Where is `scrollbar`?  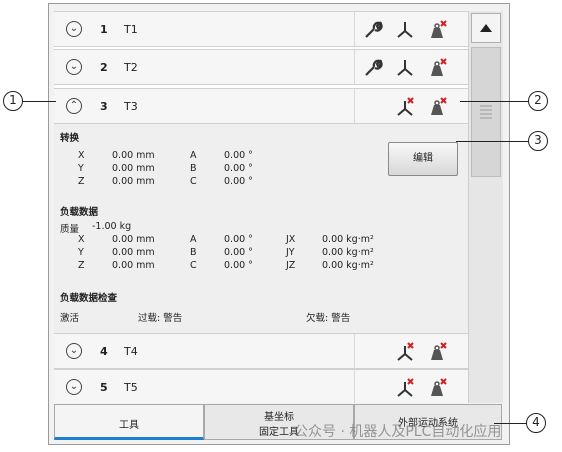 scrollbar is located at coordinates (485, 207).